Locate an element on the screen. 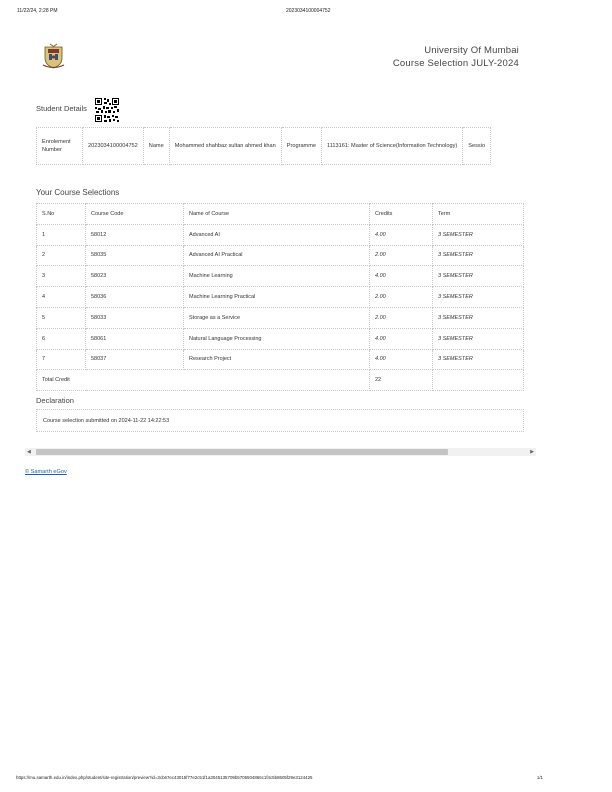 This screenshot has height=792, width=612. table-row: 1 58012 Advanced AI 4.00 3 SEMESTER is located at coordinates (280, 234).